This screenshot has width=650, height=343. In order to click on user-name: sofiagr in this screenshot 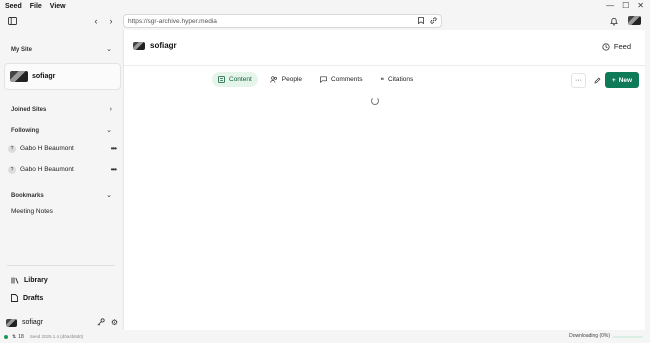, I will do `click(33, 322)`.